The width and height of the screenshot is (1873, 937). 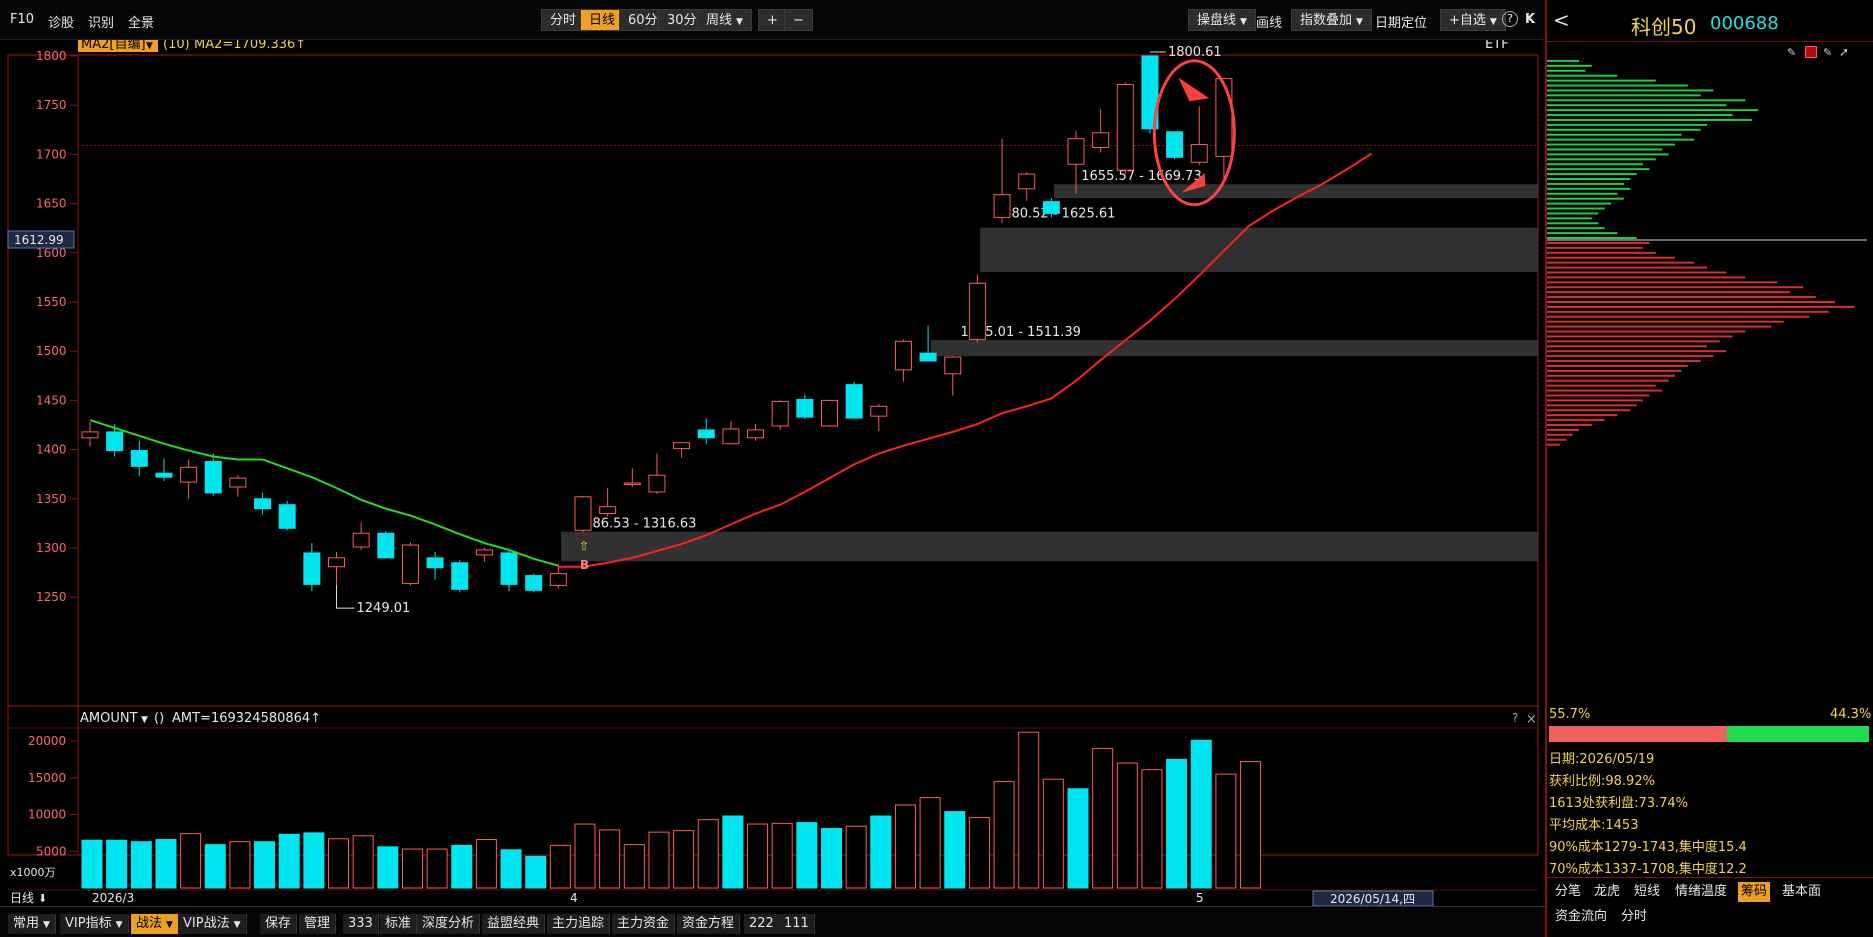 I want to click on operate-line-label: 操盘线, so click(x=1217, y=20).